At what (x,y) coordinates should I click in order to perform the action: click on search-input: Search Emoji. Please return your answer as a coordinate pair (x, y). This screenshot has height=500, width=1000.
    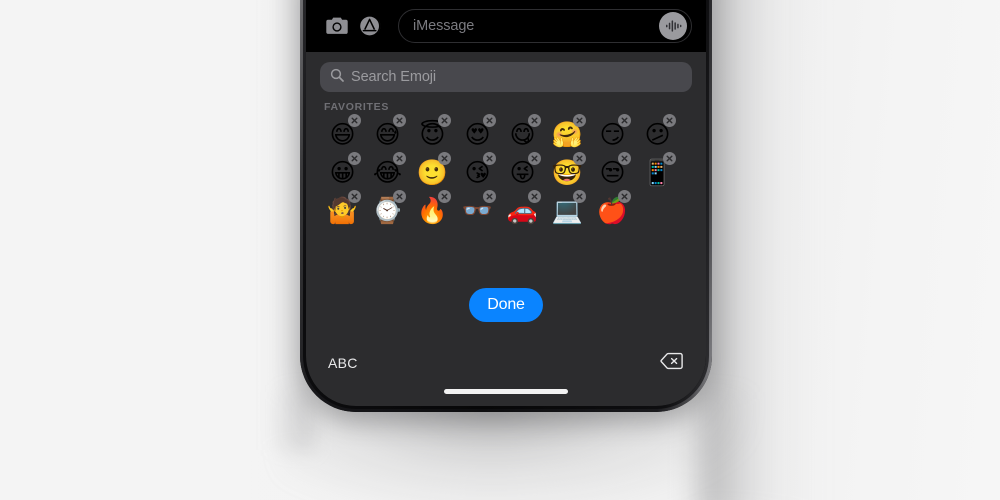
    Looking at the image, I should click on (506, 77).